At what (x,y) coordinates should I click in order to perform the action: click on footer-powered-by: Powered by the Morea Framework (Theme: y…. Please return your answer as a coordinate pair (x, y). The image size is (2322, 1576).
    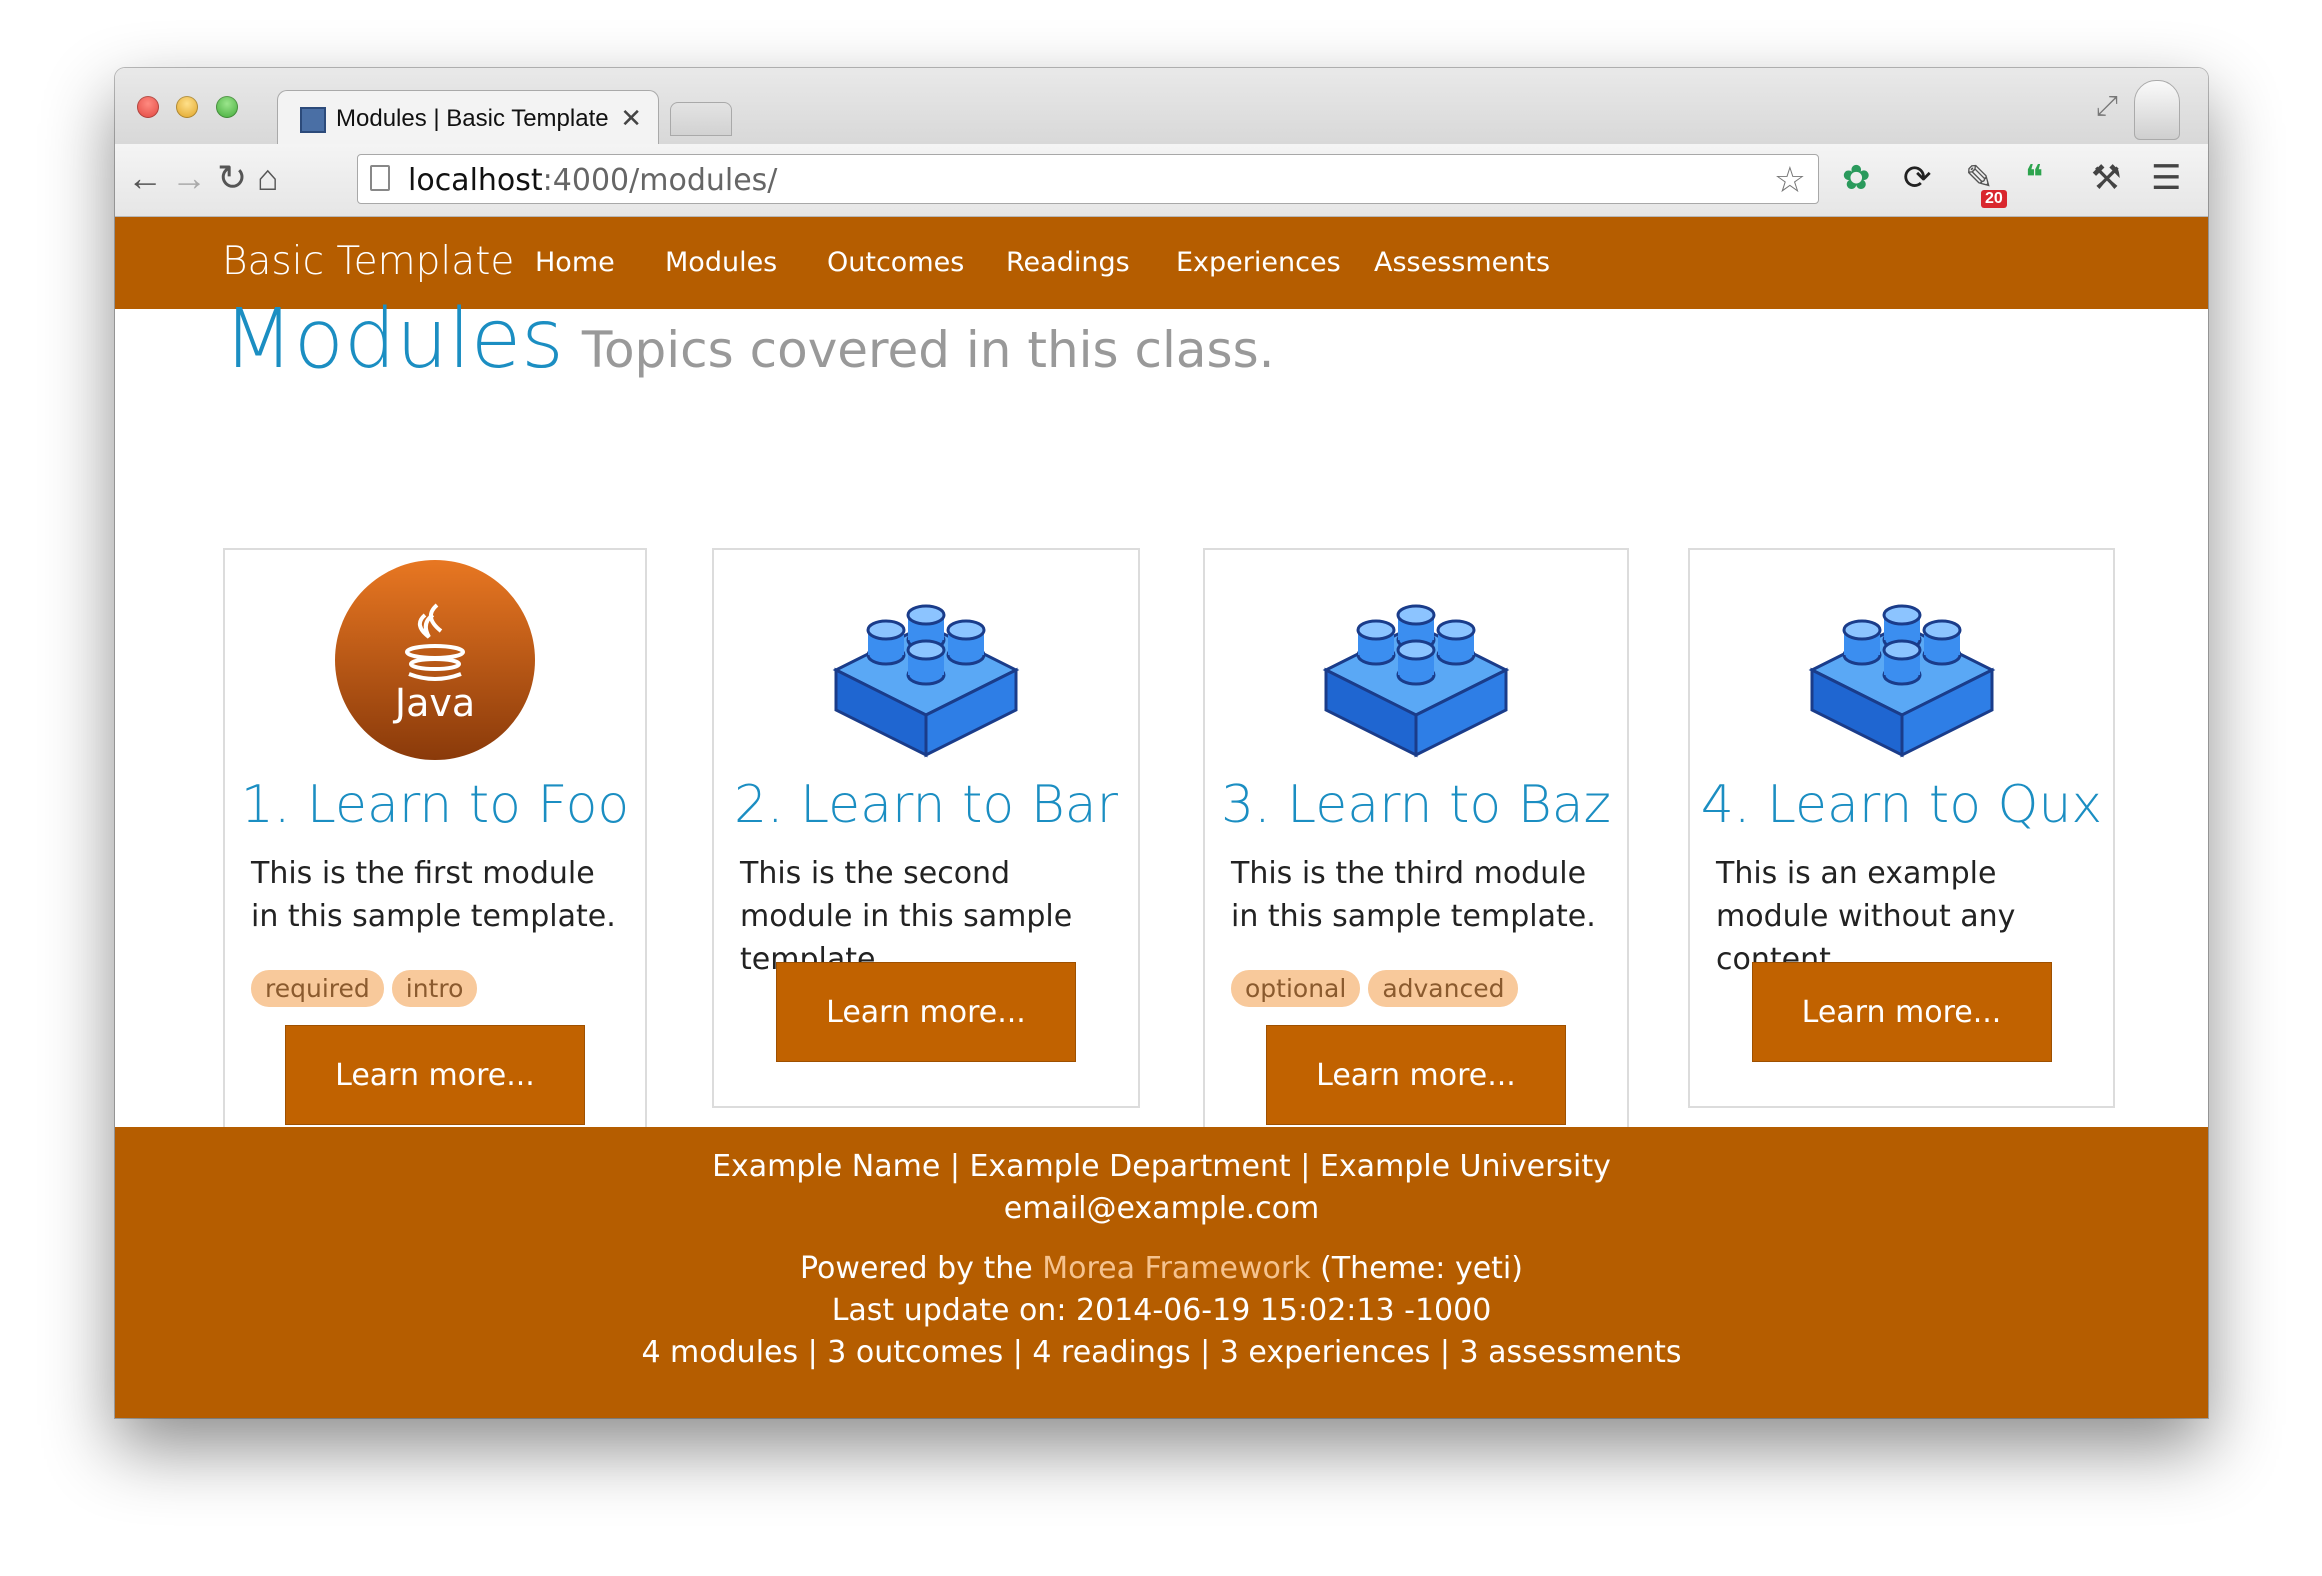
    Looking at the image, I should click on (1161, 1268).